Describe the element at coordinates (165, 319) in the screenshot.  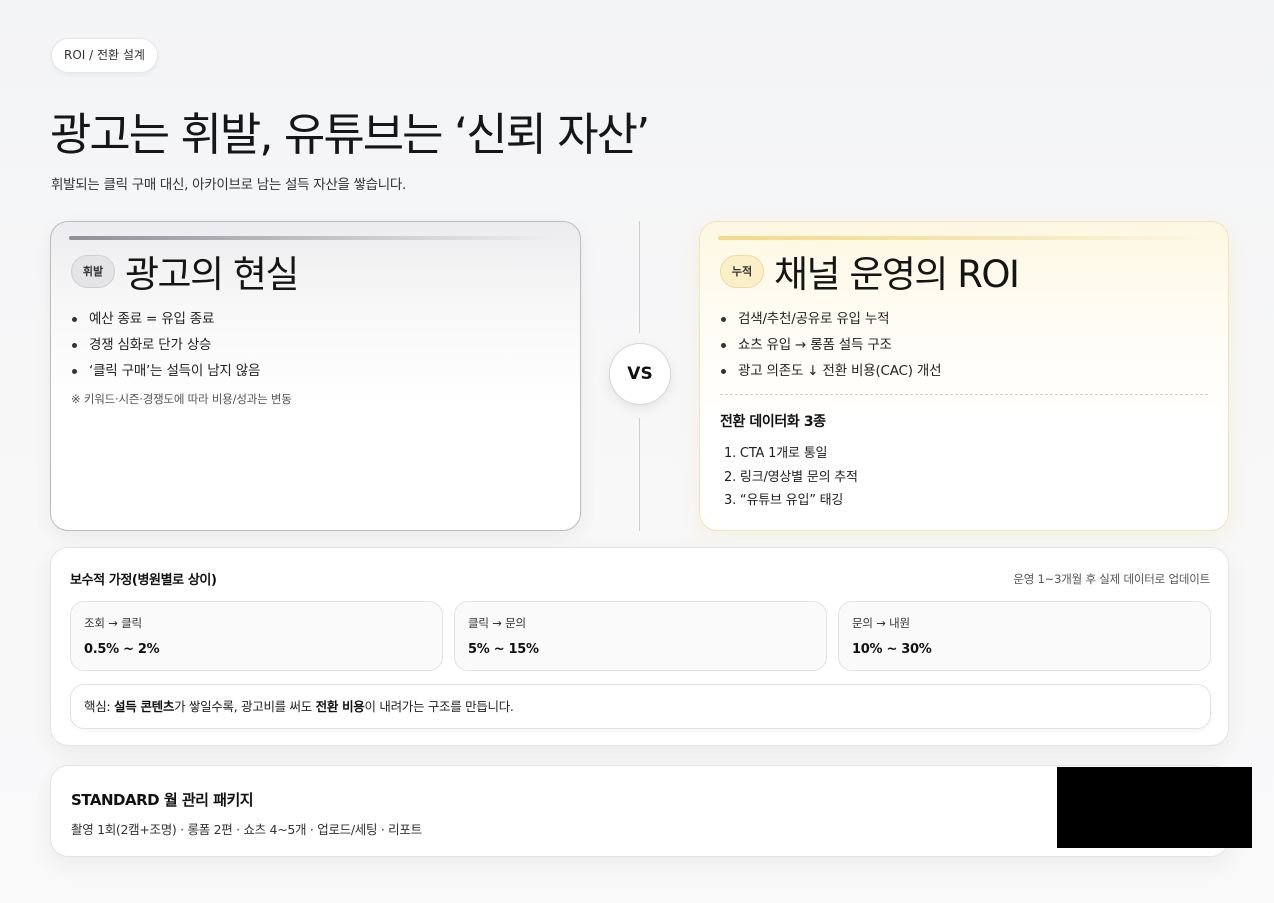
I see `list-item: 예산 종료 = 유입 종료` at that location.